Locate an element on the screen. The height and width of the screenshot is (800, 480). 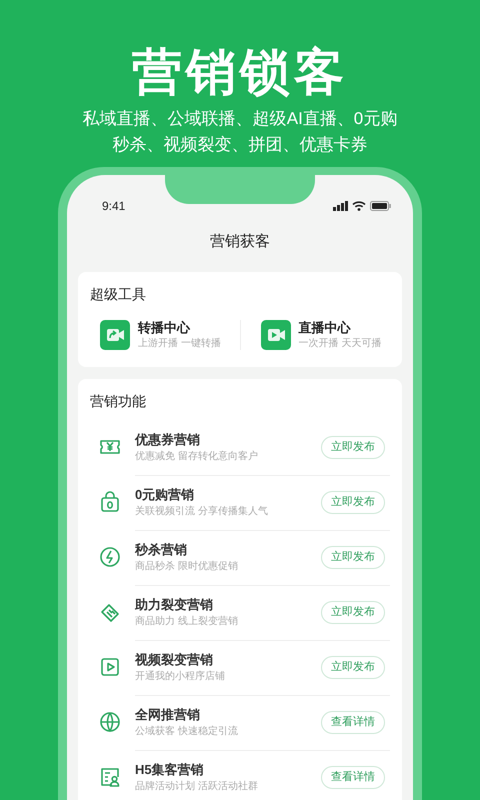
item-title: 全网推营销 is located at coordinates (168, 715).